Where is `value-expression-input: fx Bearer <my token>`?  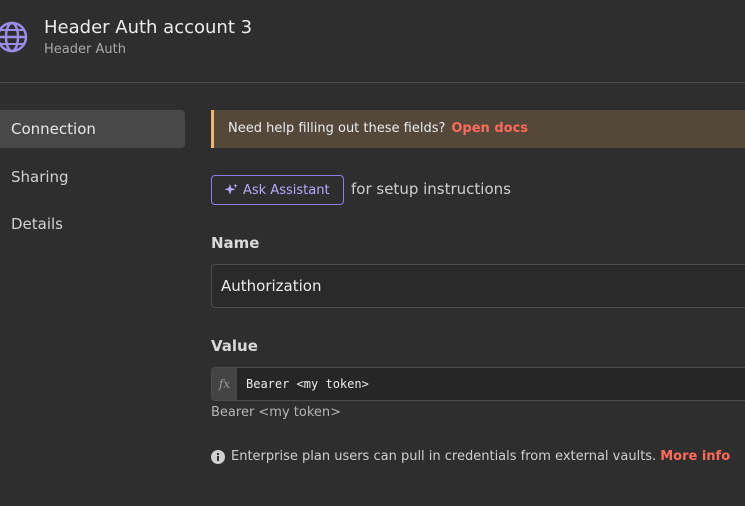
value-expression-input: fx Bearer <my token> is located at coordinates (478, 384).